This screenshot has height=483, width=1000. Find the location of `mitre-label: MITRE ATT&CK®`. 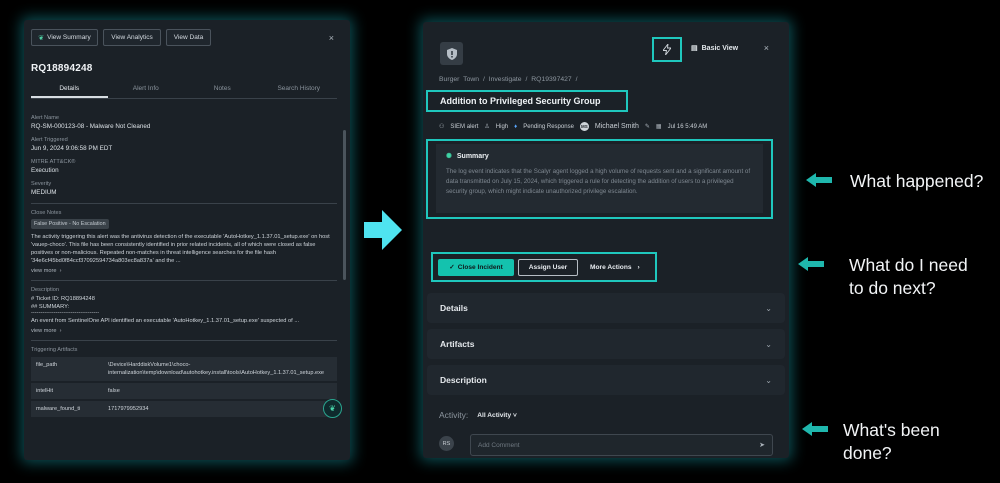

mitre-label: MITRE ATT&CK® is located at coordinates (53, 162).